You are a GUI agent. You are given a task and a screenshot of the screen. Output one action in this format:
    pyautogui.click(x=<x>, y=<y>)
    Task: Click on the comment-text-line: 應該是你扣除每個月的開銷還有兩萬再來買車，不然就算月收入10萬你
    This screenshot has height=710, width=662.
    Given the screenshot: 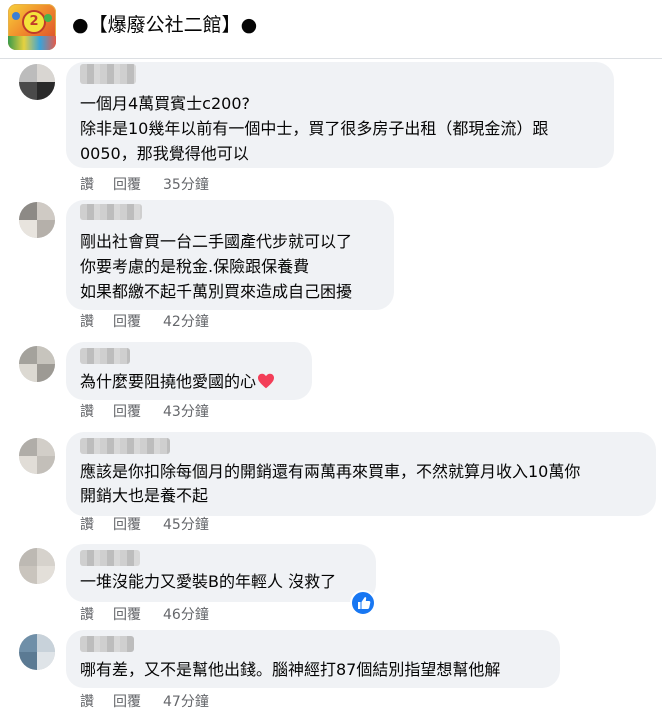 What is the action you would take?
    pyautogui.click(x=330, y=471)
    